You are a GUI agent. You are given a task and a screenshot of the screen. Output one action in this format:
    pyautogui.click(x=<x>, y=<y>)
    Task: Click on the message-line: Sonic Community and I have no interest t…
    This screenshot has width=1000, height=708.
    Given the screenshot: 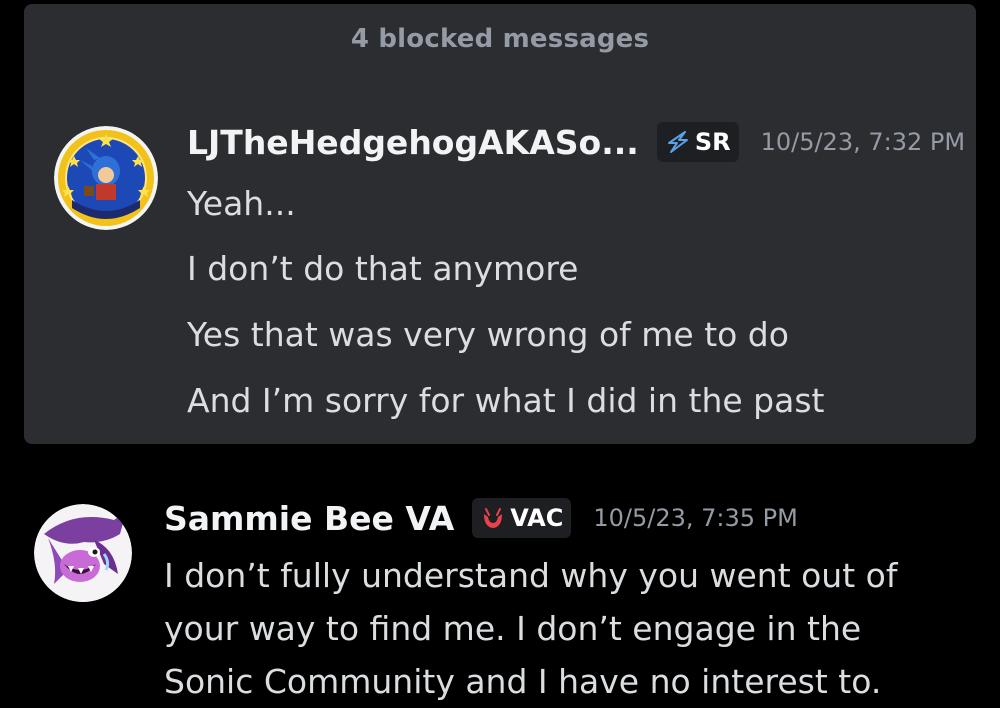 What is the action you would take?
    pyautogui.click(x=523, y=681)
    